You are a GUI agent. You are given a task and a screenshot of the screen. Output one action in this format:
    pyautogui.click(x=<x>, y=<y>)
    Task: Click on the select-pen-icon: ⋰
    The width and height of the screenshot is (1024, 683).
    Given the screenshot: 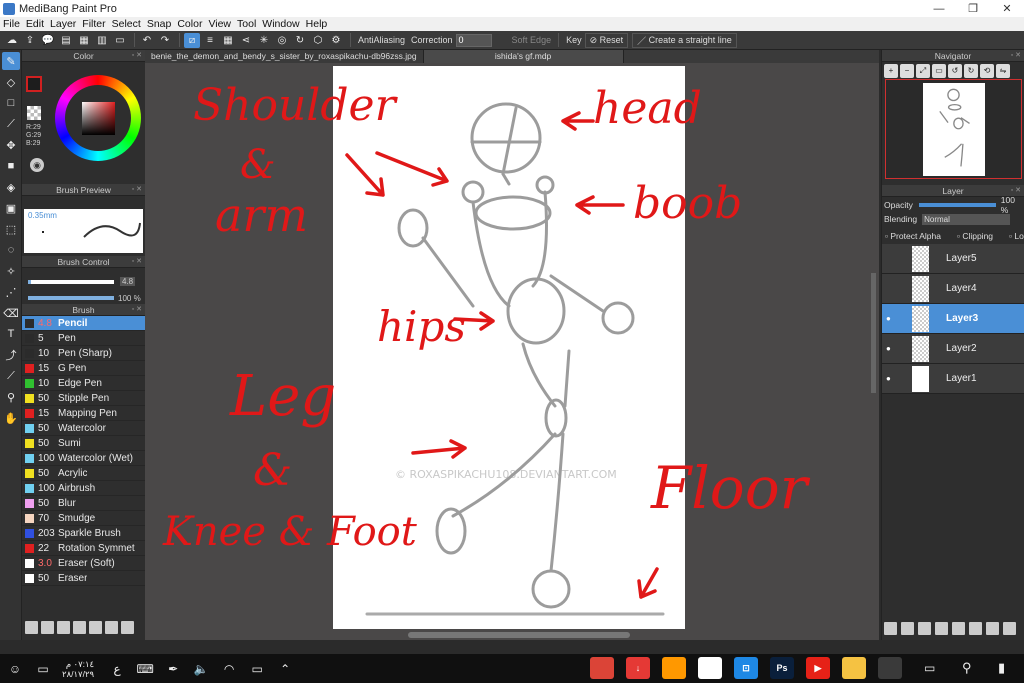 What is the action you would take?
    pyautogui.click(x=11, y=292)
    